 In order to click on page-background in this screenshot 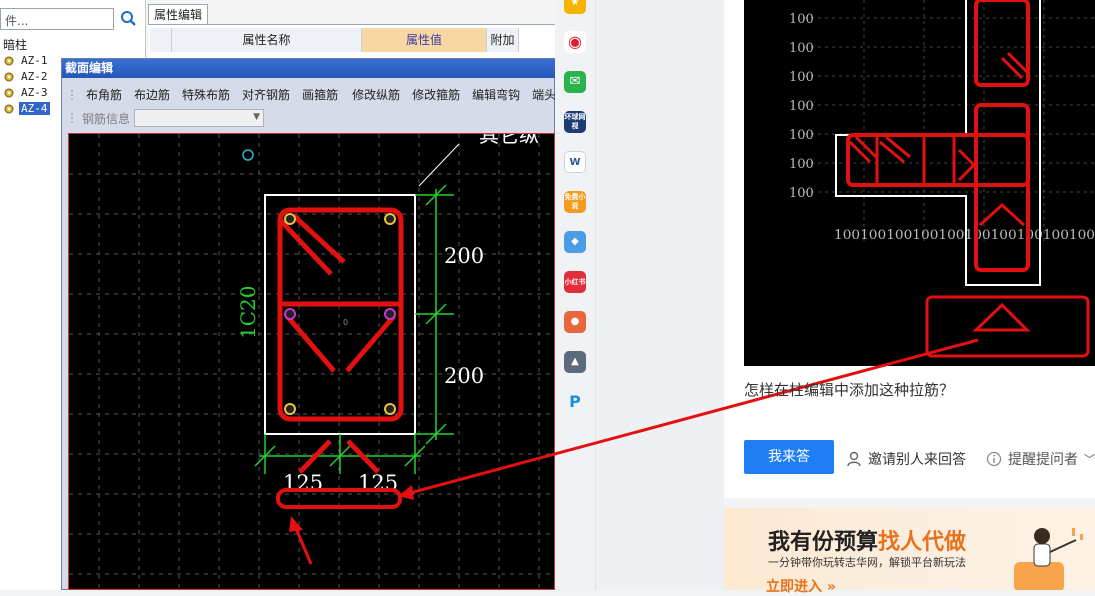, I will do `click(660, 295)`.